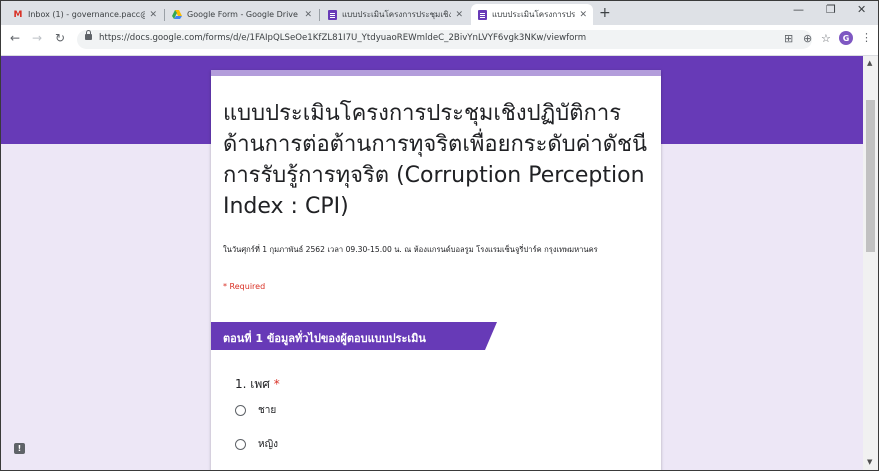 This screenshot has width=879, height=471. Describe the element at coordinates (788, 38) in the screenshot. I see `translate-icon: ⊞` at that location.